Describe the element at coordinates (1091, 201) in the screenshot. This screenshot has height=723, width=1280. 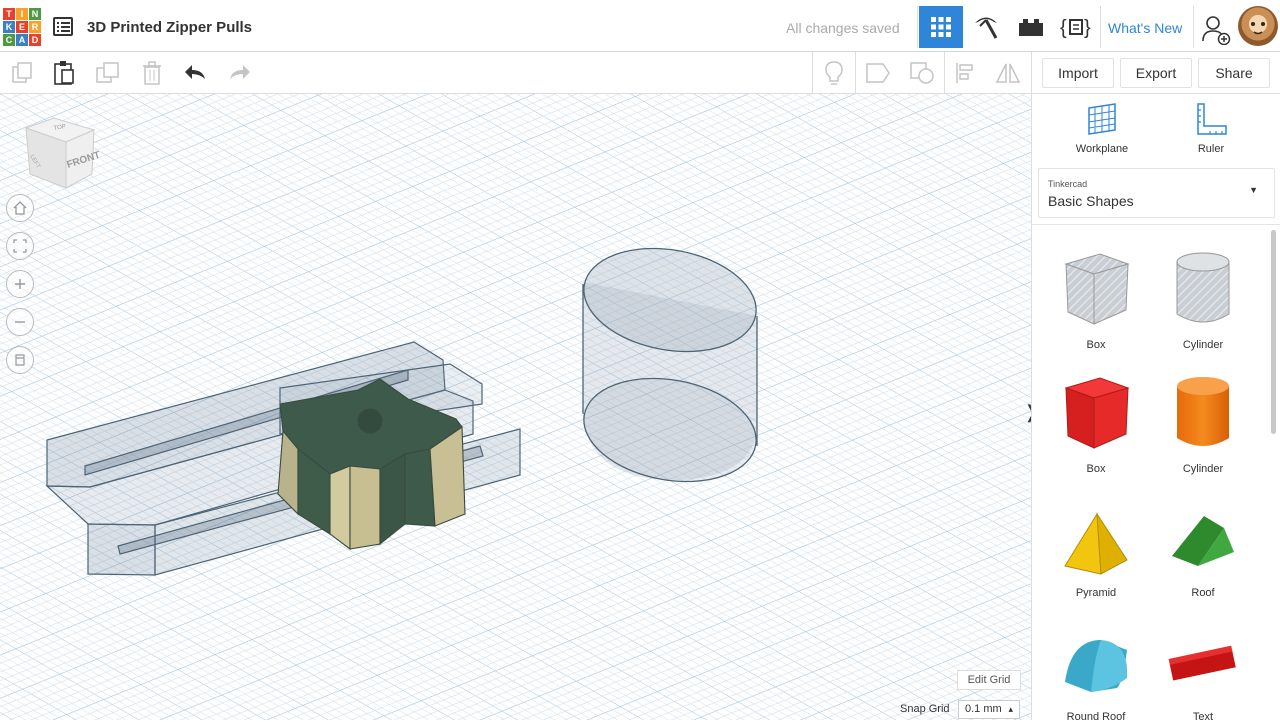
I see `library-name: Basic Shapes` at that location.